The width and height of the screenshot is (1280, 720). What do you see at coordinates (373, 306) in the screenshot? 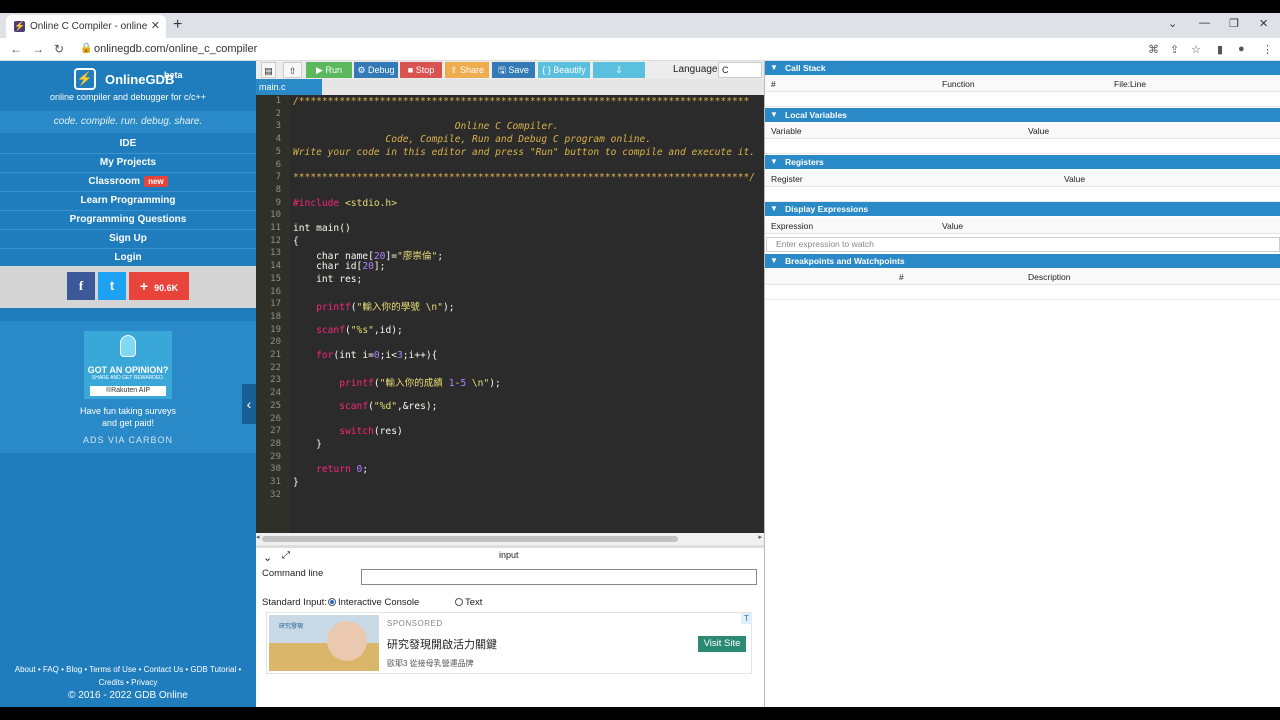
I see `code-line: printf("輸入你的學號 \n");` at bounding box center [373, 306].